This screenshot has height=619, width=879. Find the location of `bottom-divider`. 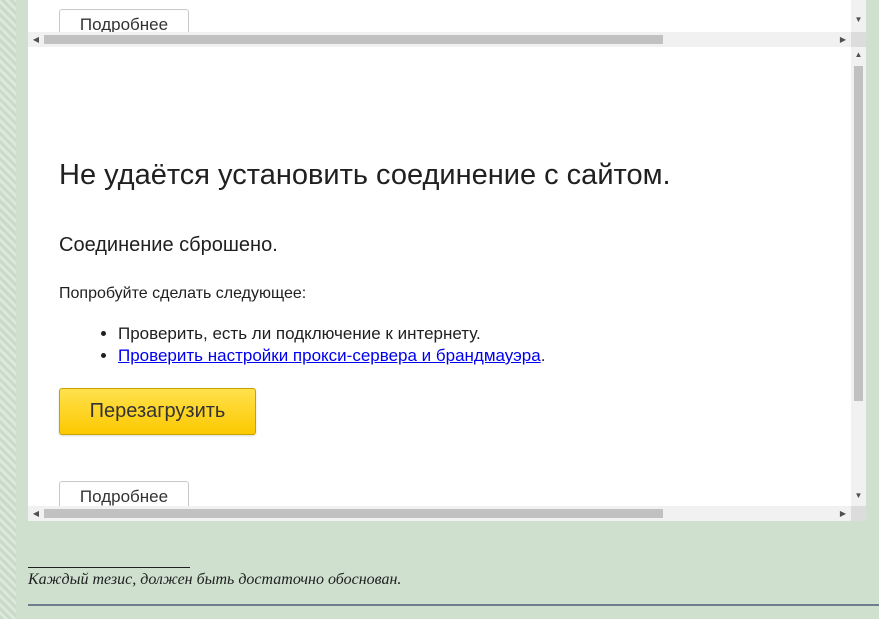

bottom-divider is located at coordinates (453, 605).